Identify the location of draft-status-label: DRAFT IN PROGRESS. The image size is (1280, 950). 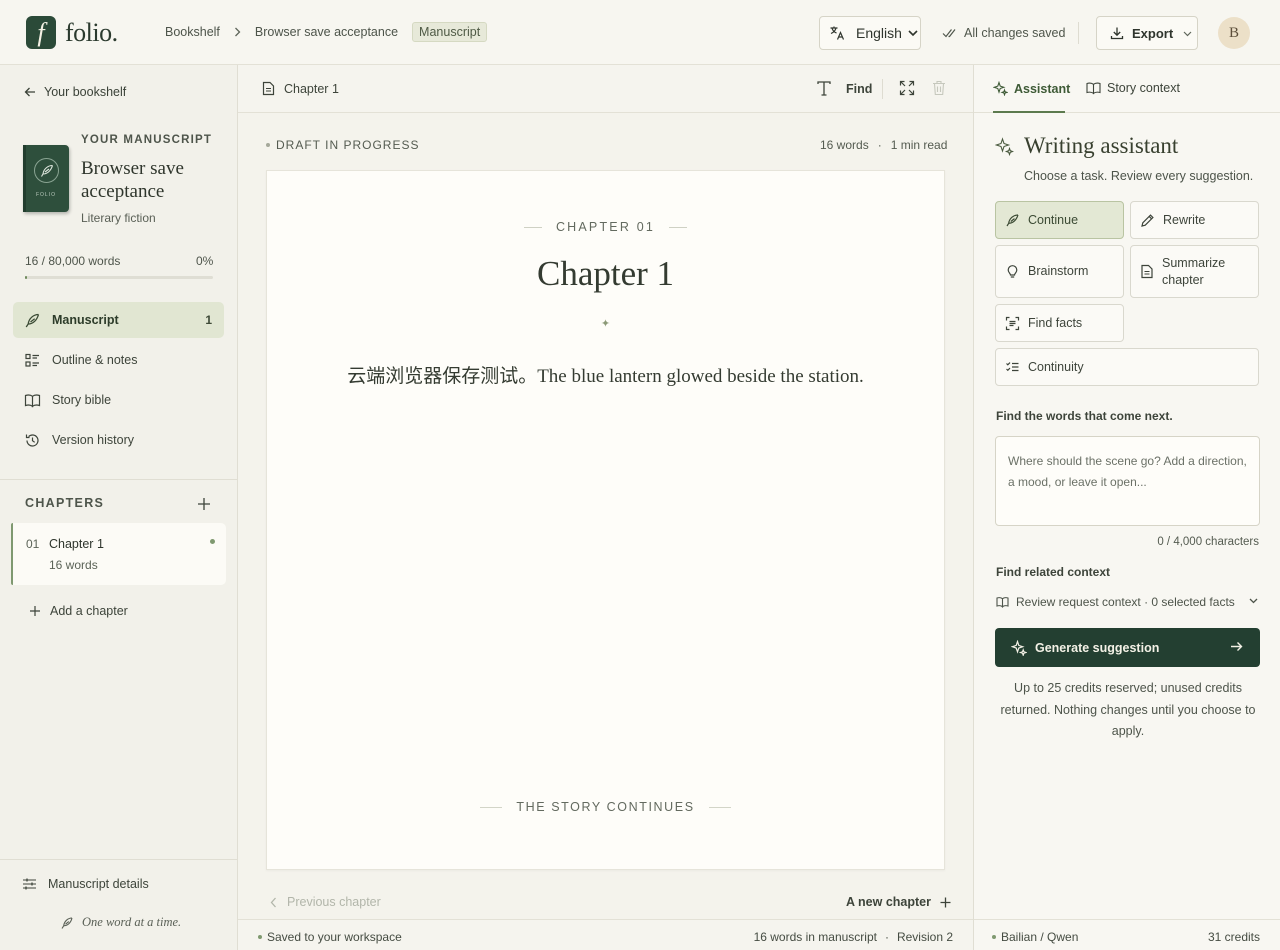
(348, 145).